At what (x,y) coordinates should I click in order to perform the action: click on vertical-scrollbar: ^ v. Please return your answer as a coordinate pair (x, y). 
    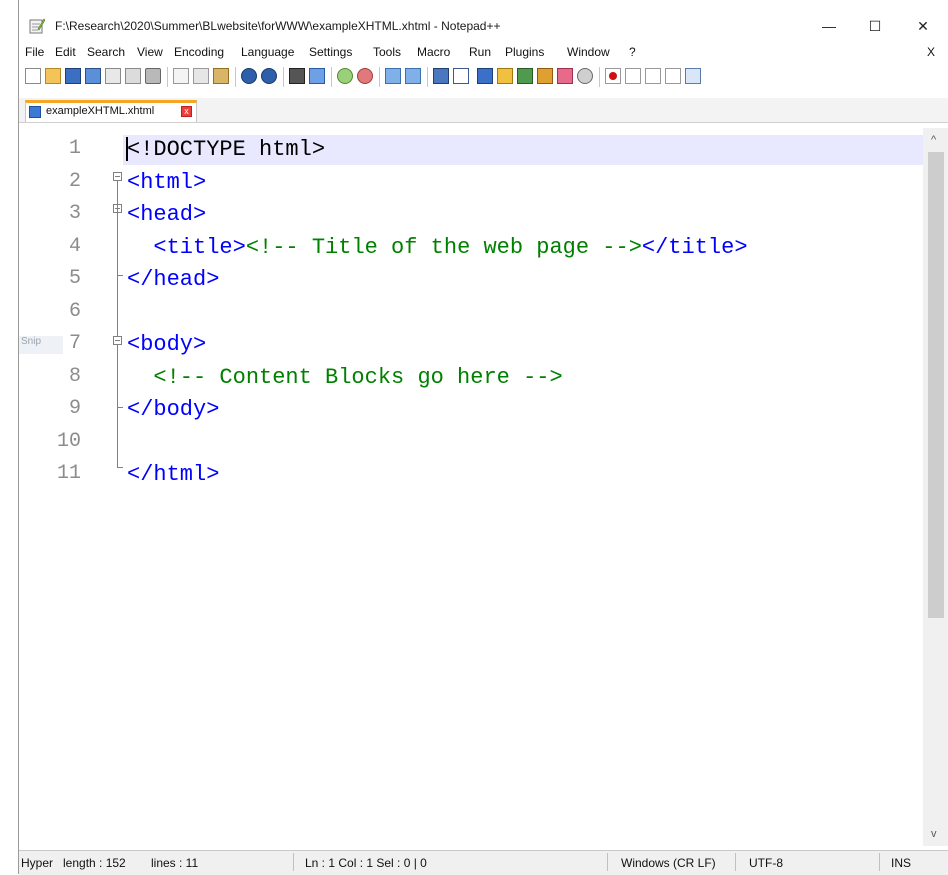
    Looking at the image, I should click on (935, 487).